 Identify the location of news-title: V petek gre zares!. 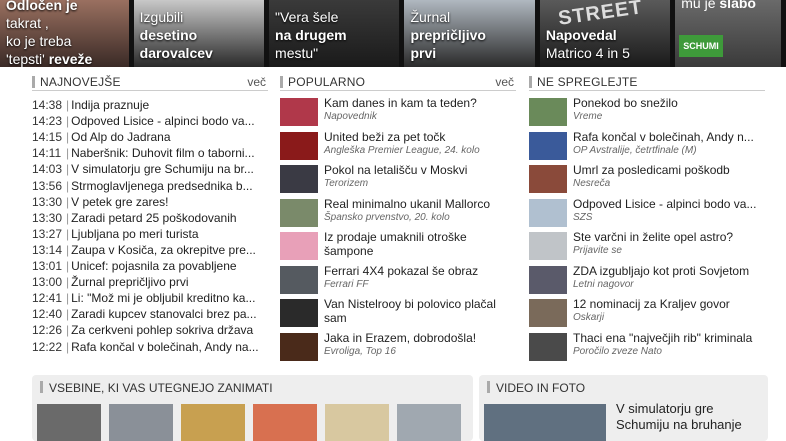
(119, 202).